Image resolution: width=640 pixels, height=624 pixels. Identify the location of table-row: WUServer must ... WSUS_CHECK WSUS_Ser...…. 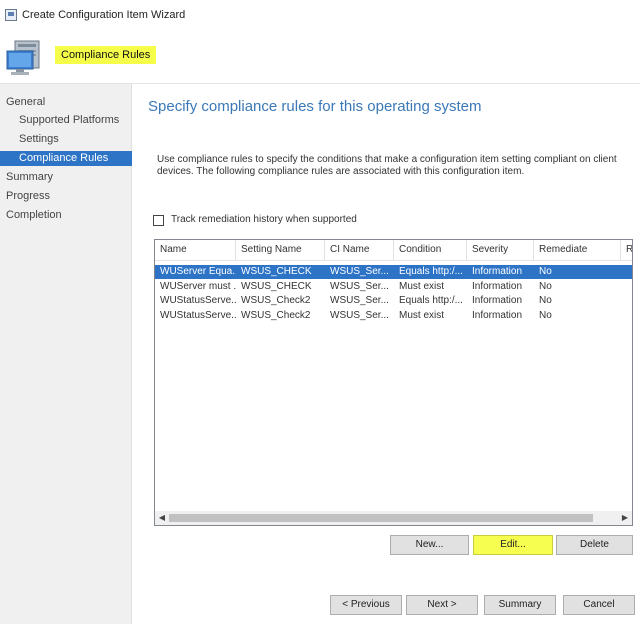
(393, 287).